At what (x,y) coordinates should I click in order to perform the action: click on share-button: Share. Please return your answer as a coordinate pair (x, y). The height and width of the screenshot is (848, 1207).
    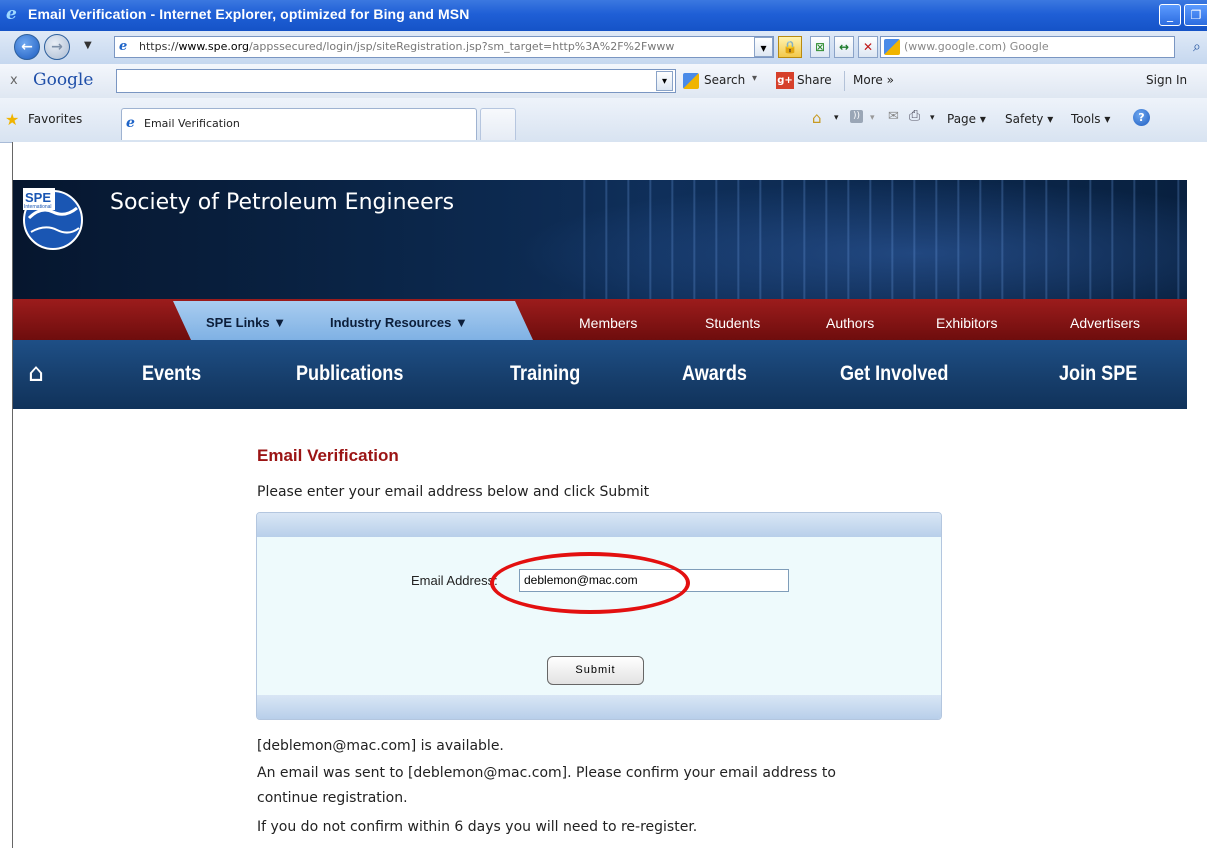
    Looking at the image, I should click on (814, 80).